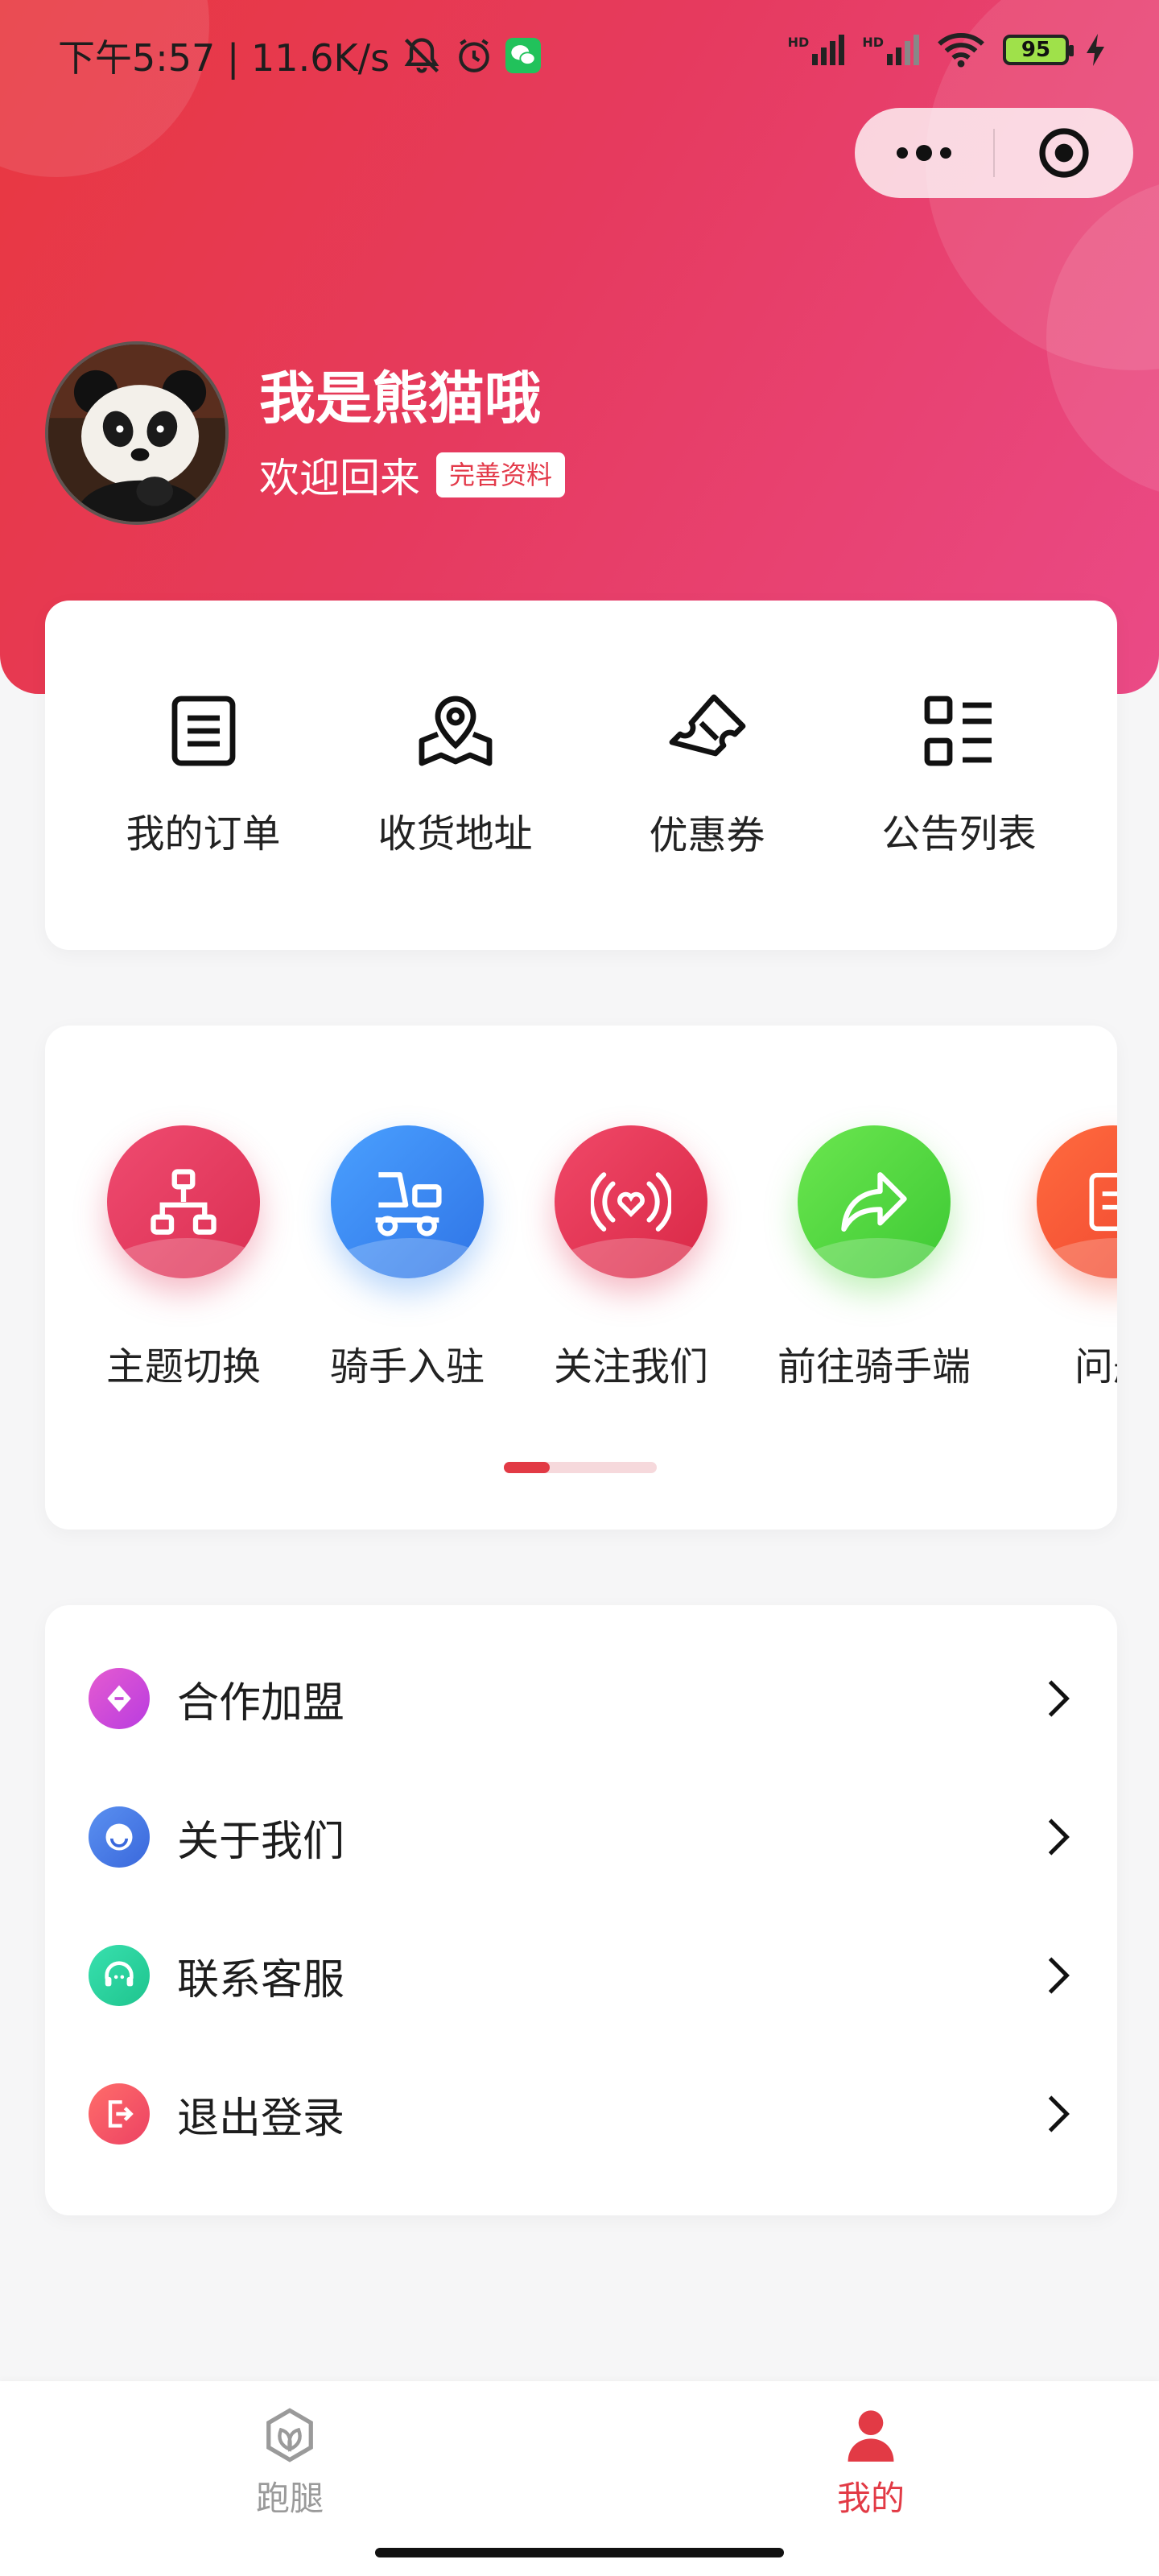  Describe the element at coordinates (961, 50) in the screenshot. I see `wifi-icon` at that location.